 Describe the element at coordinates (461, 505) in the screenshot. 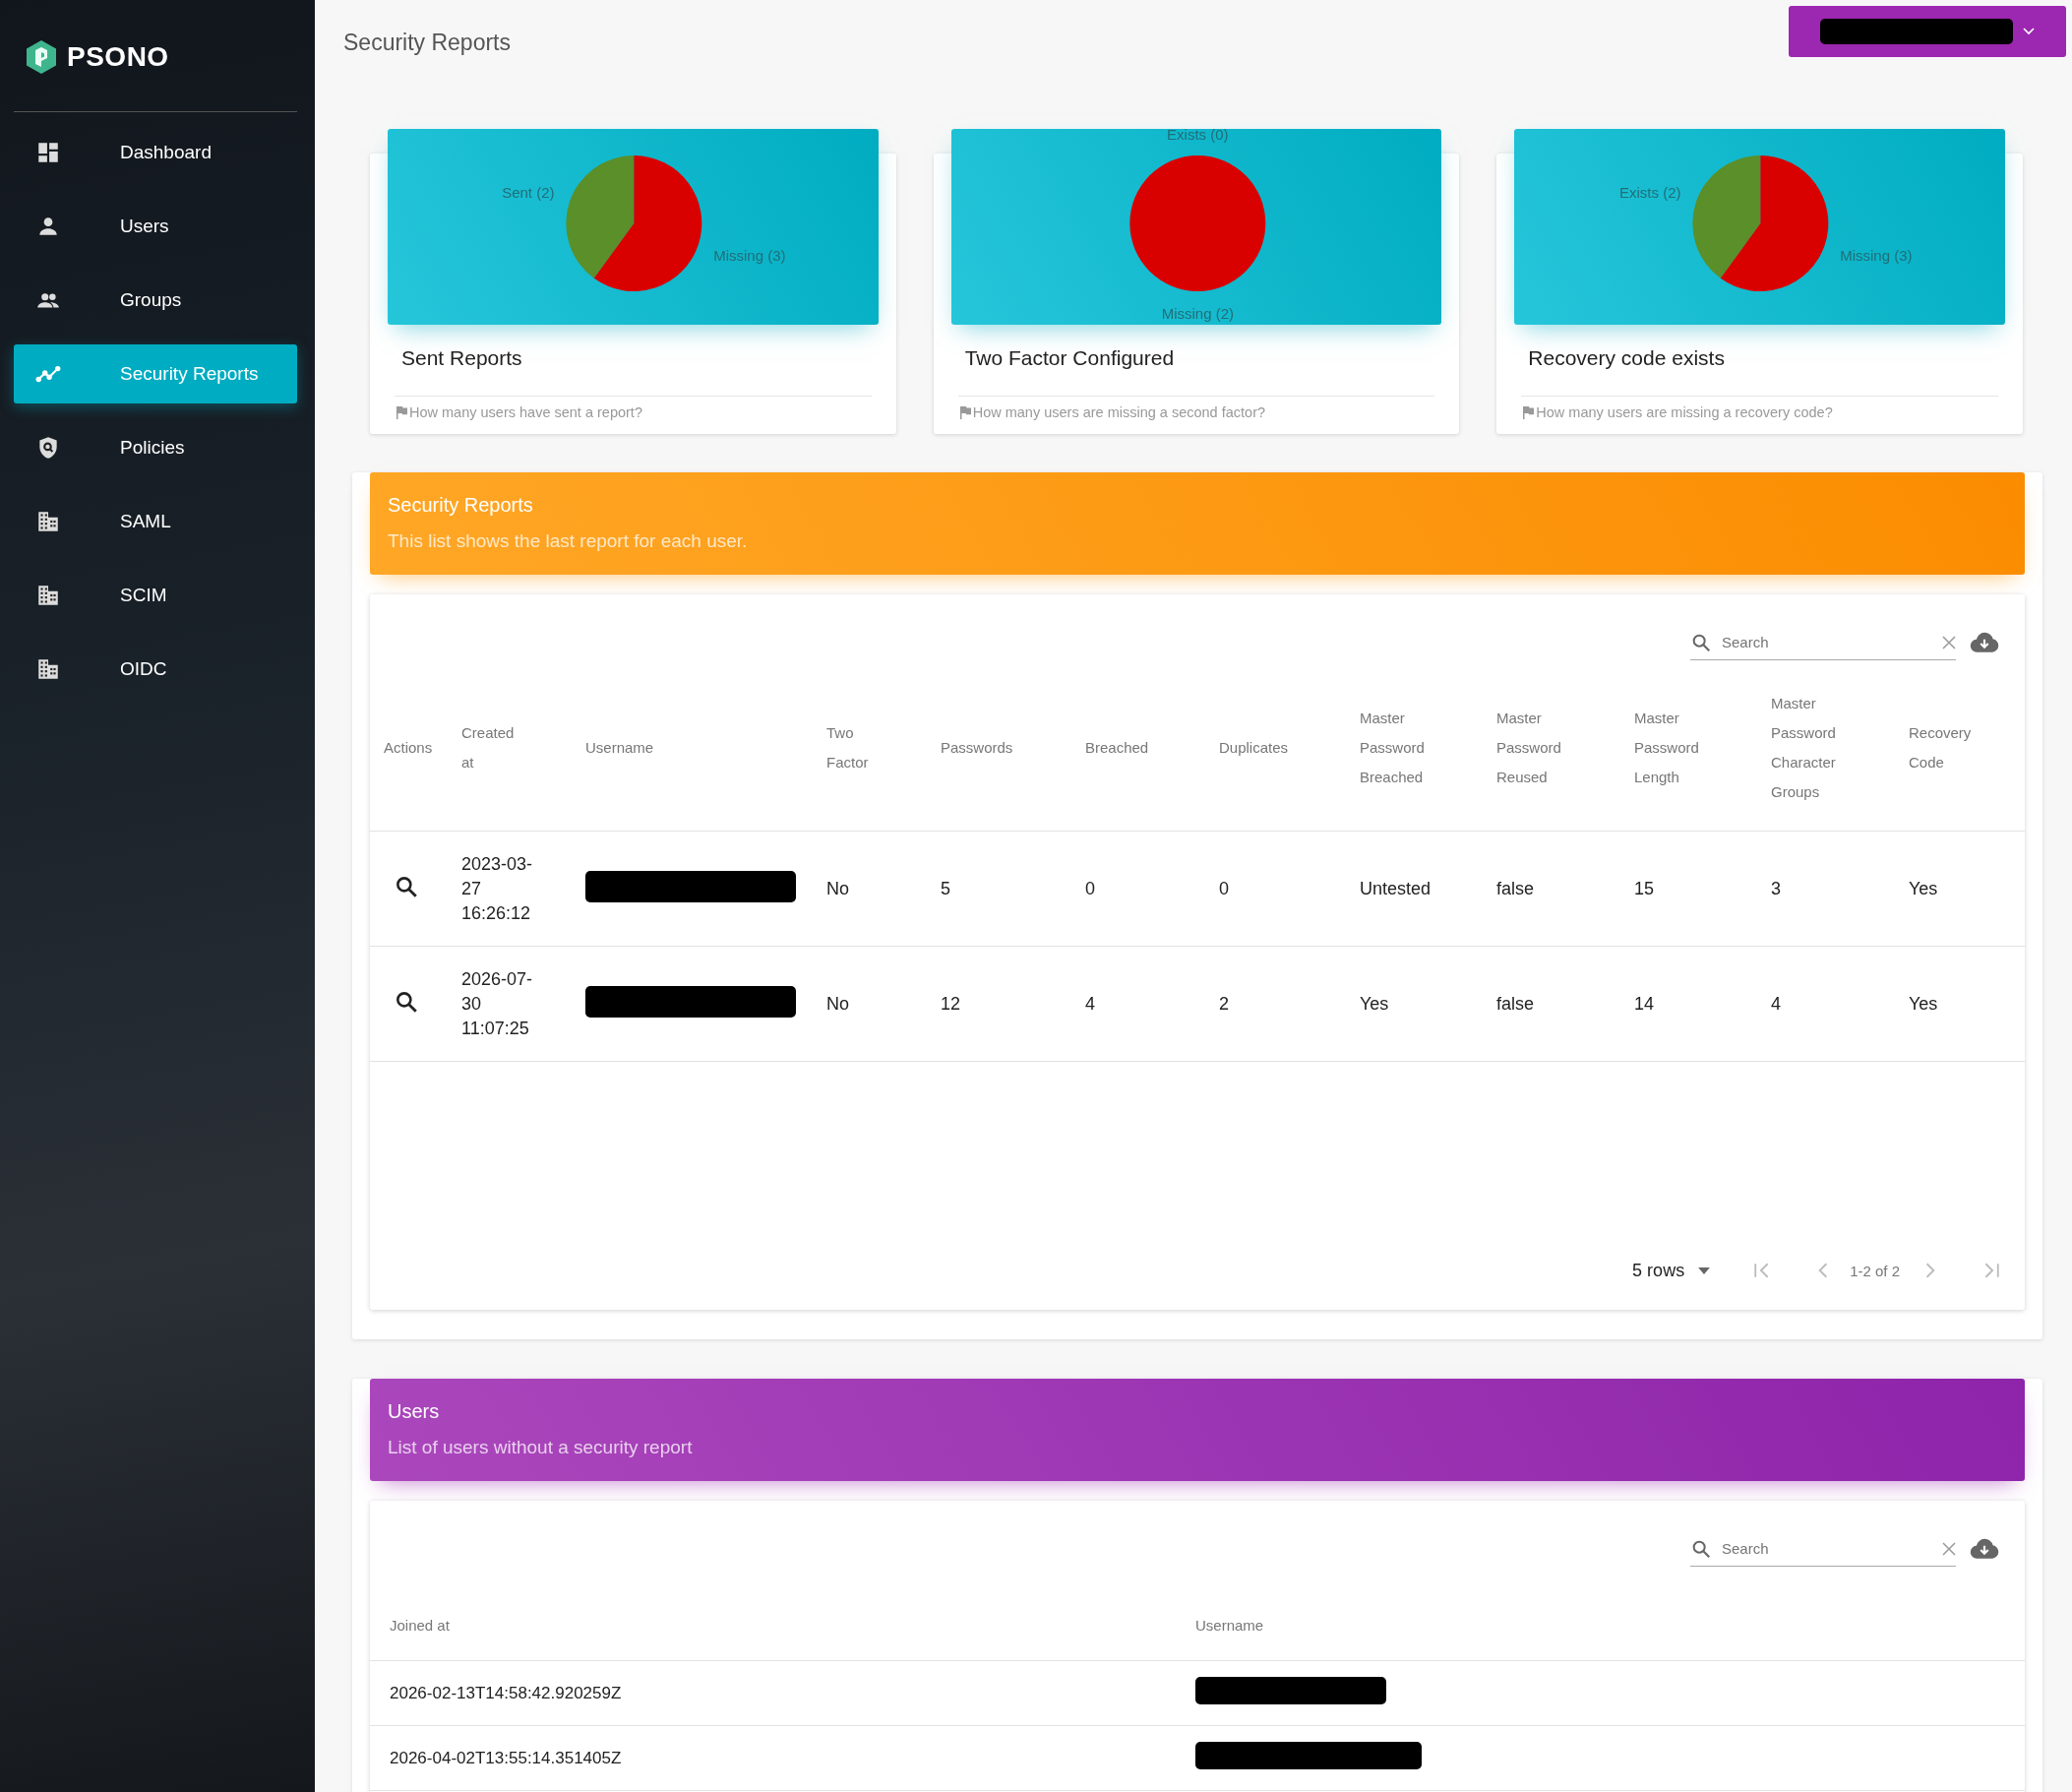

I see `banner-title: Security Reports` at that location.